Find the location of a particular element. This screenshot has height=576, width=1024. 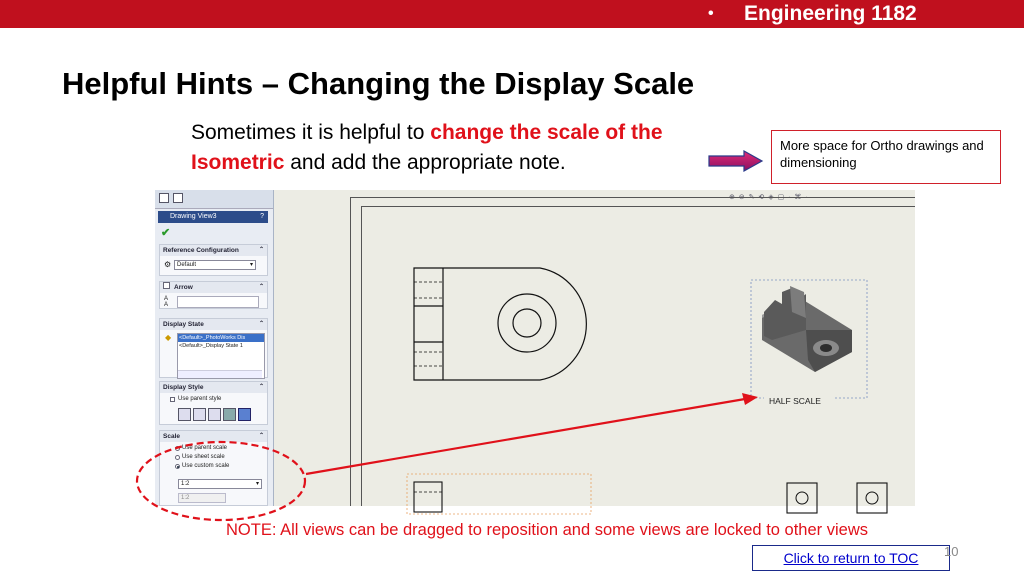

arrow-checkbox is located at coordinates (166, 285).